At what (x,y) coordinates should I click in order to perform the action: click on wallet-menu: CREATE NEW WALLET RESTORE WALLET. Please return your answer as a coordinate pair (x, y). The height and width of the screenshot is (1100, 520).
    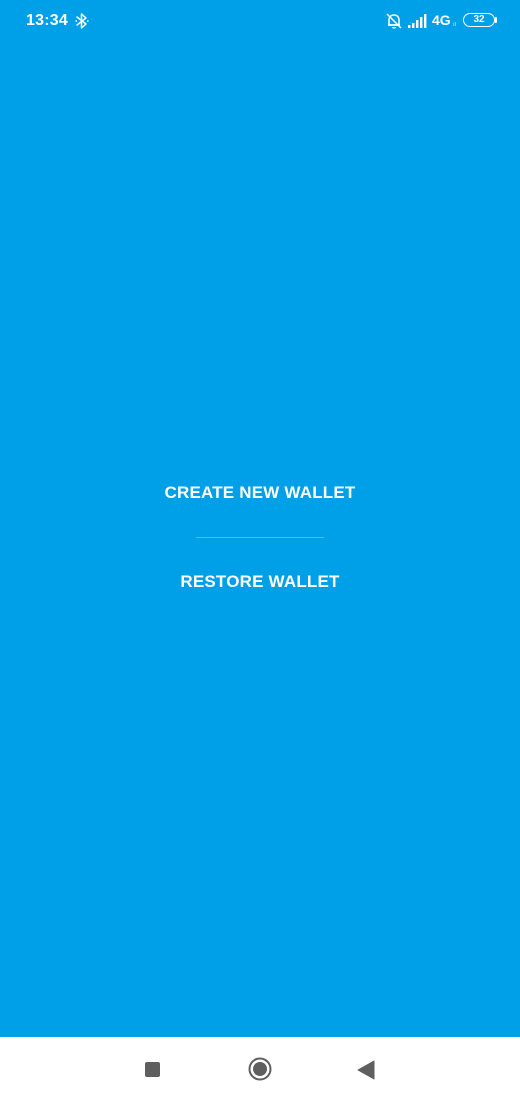
    Looking at the image, I should click on (260, 537).